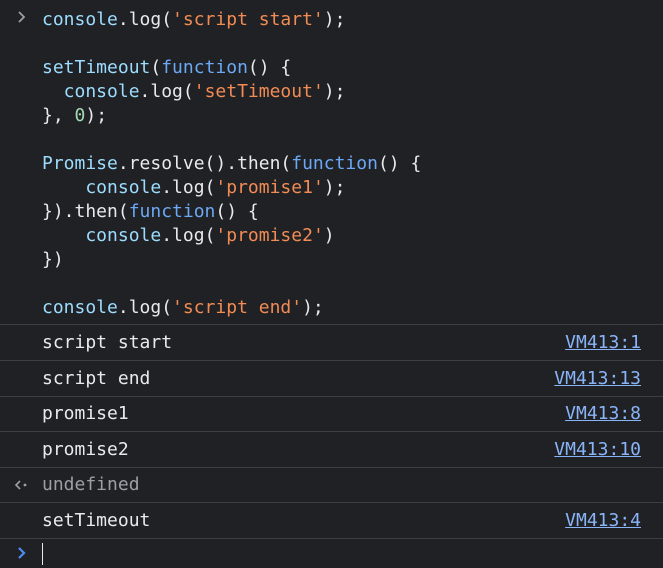 The width and height of the screenshot is (663, 568). I want to click on source-link: VM413:13, so click(597, 379).